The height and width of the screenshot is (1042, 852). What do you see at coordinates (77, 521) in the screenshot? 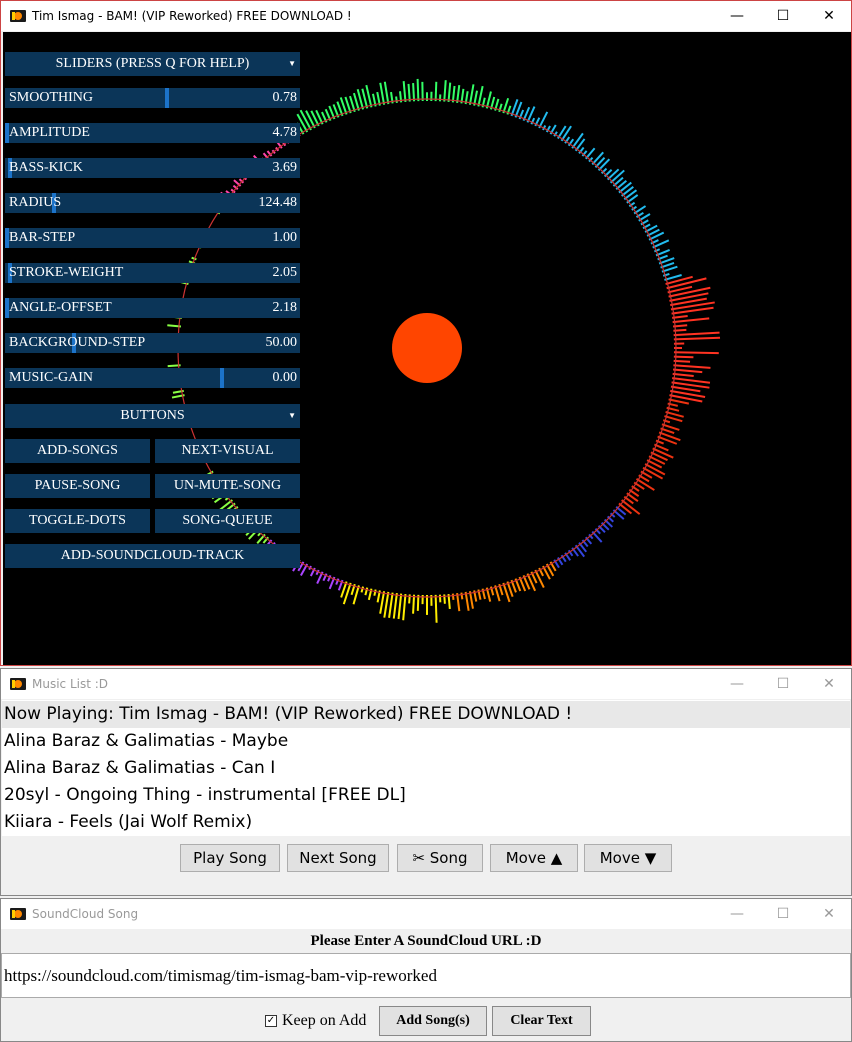
I see `toggle-dots-button: TOGGLE-DOTS` at bounding box center [77, 521].